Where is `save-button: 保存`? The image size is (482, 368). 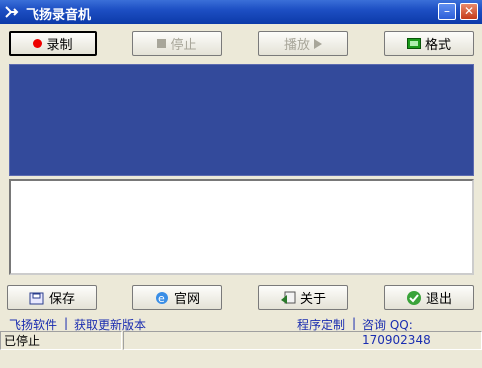 save-button: 保存 is located at coordinates (52, 297).